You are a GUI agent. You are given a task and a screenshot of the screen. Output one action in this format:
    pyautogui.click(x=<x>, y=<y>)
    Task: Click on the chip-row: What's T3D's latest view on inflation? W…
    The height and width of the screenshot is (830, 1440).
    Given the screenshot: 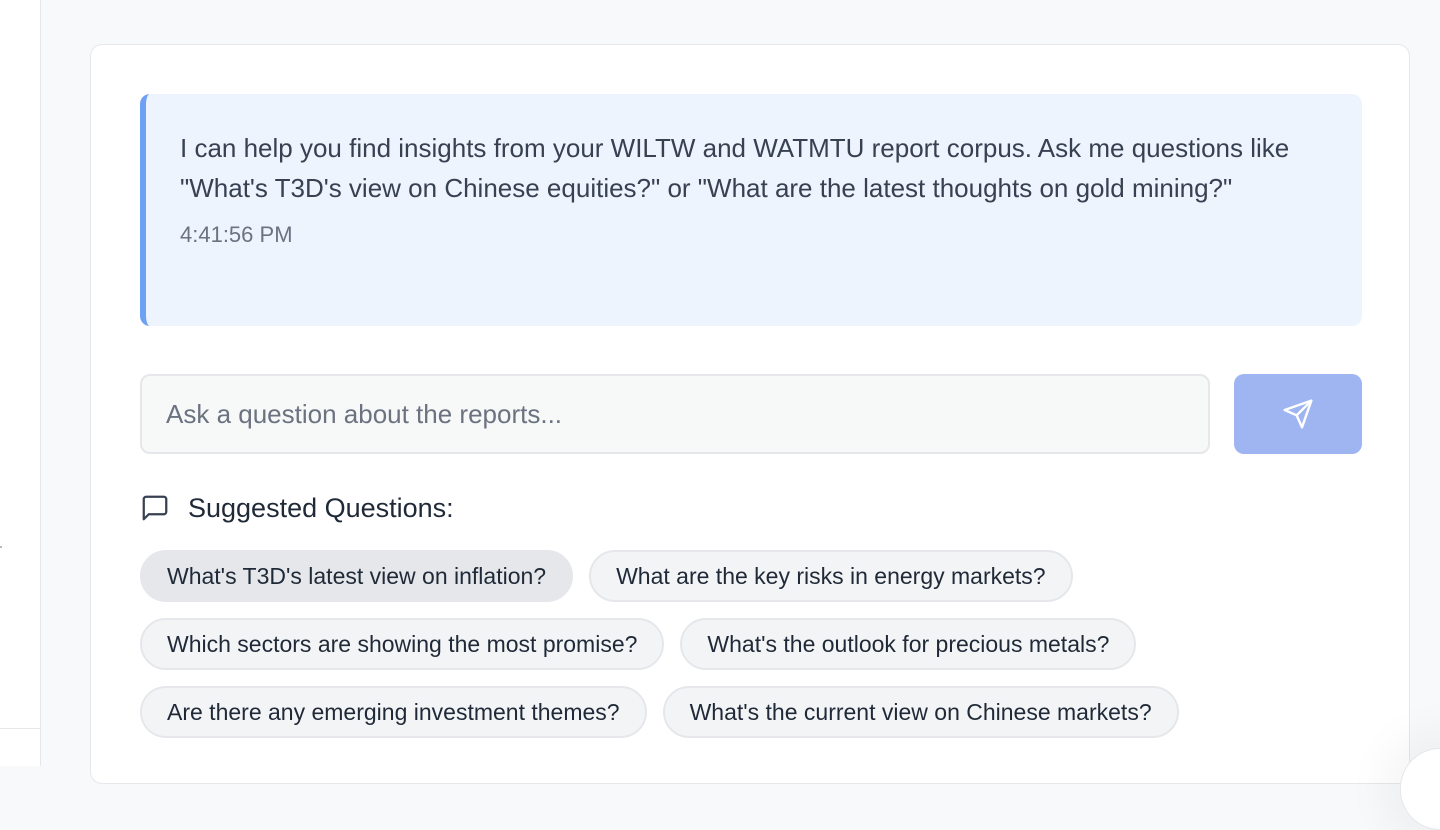 What is the action you would take?
    pyautogui.click(x=755, y=576)
    